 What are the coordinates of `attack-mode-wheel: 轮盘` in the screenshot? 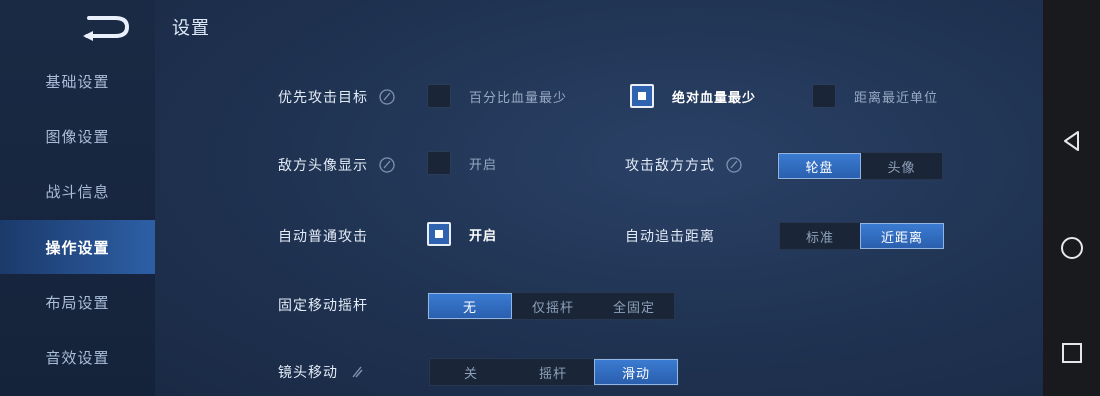 It's located at (819, 166).